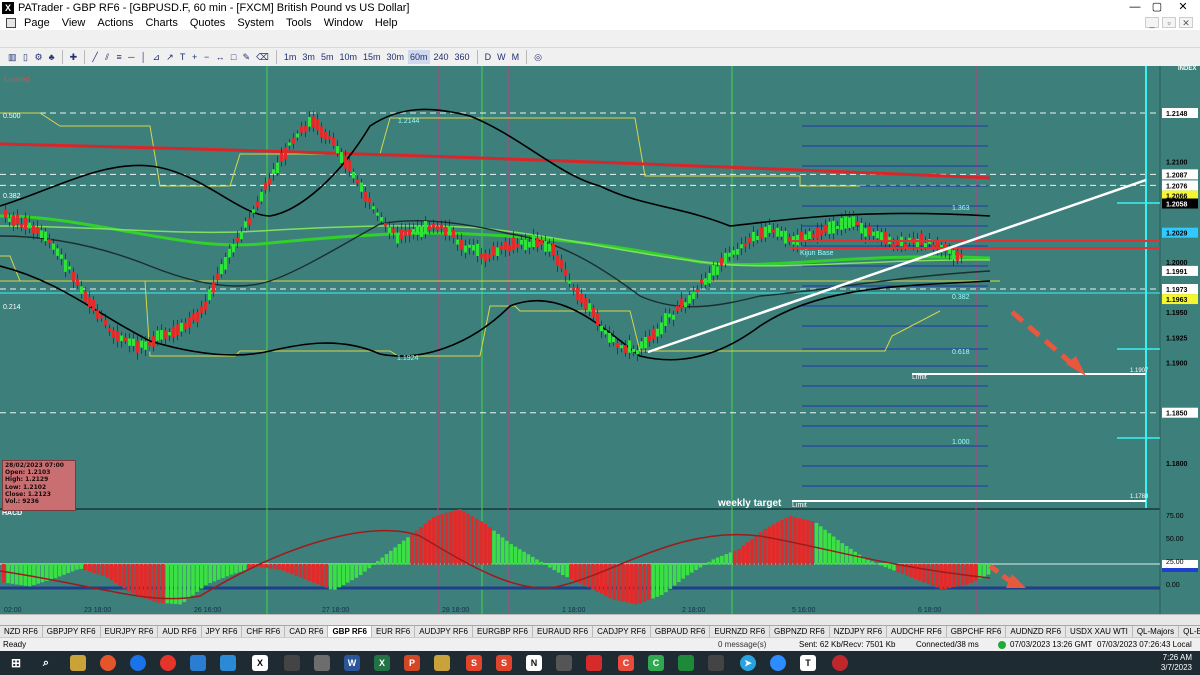 The image size is (1200, 675). Describe the element at coordinates (161, 23) in the screenshot. I see `menu-charts: Charts` at that location.